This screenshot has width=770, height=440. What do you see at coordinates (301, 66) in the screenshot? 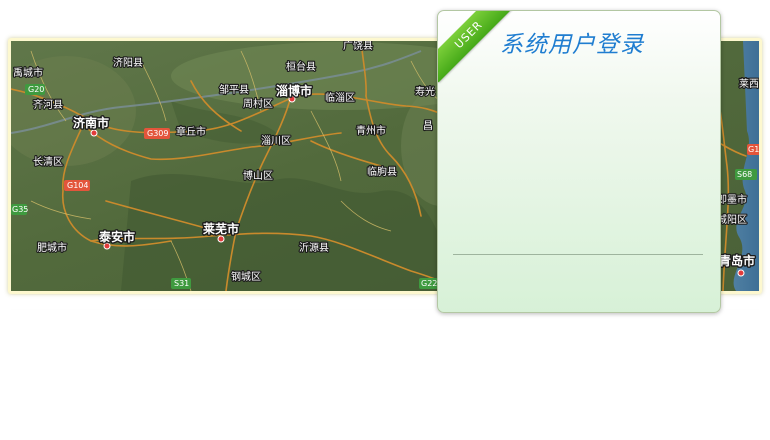
I see `label-huantai: 桓台县` at bounding box center [301, 66].